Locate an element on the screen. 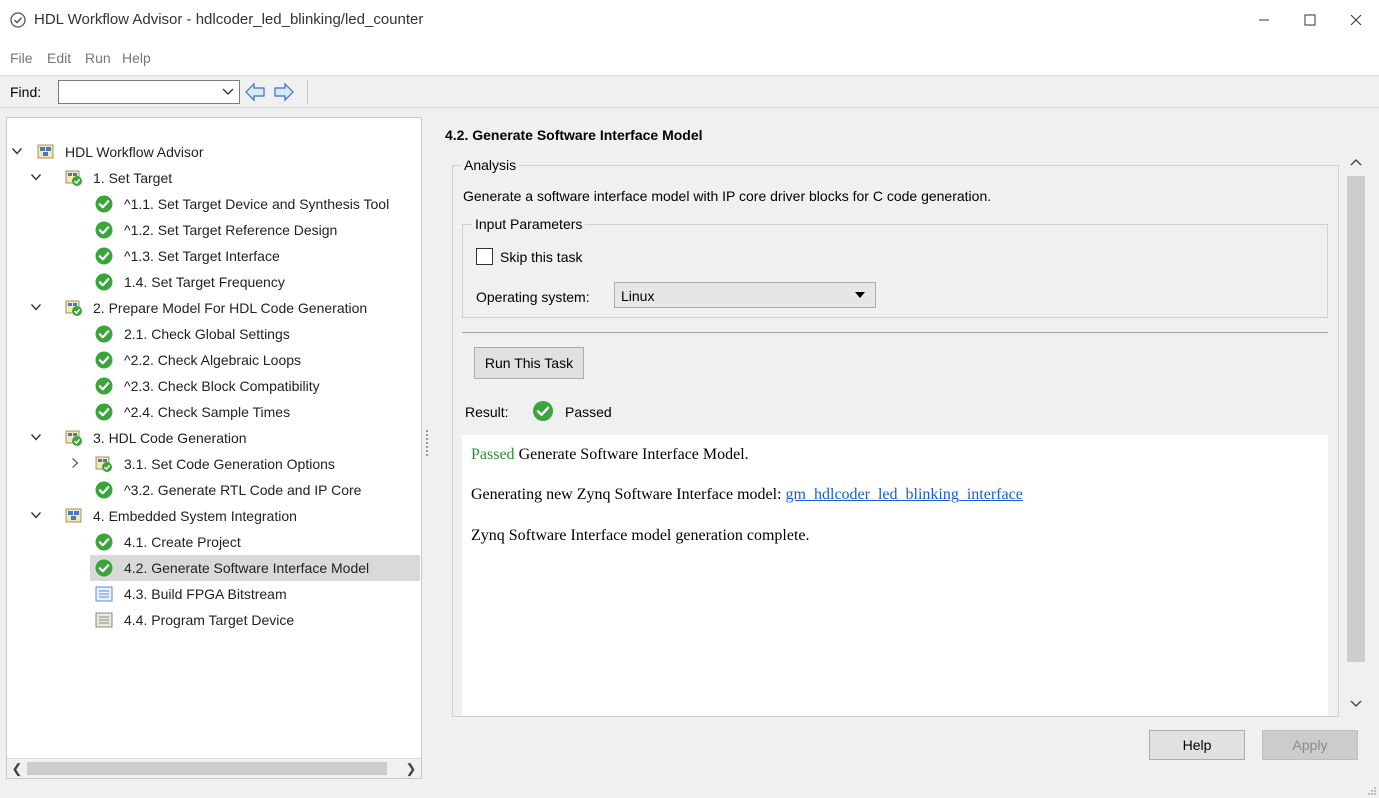 The height and width of the screenshot is (798, 1379). operating-system-select: Linux is located at coordinates (745, 295).